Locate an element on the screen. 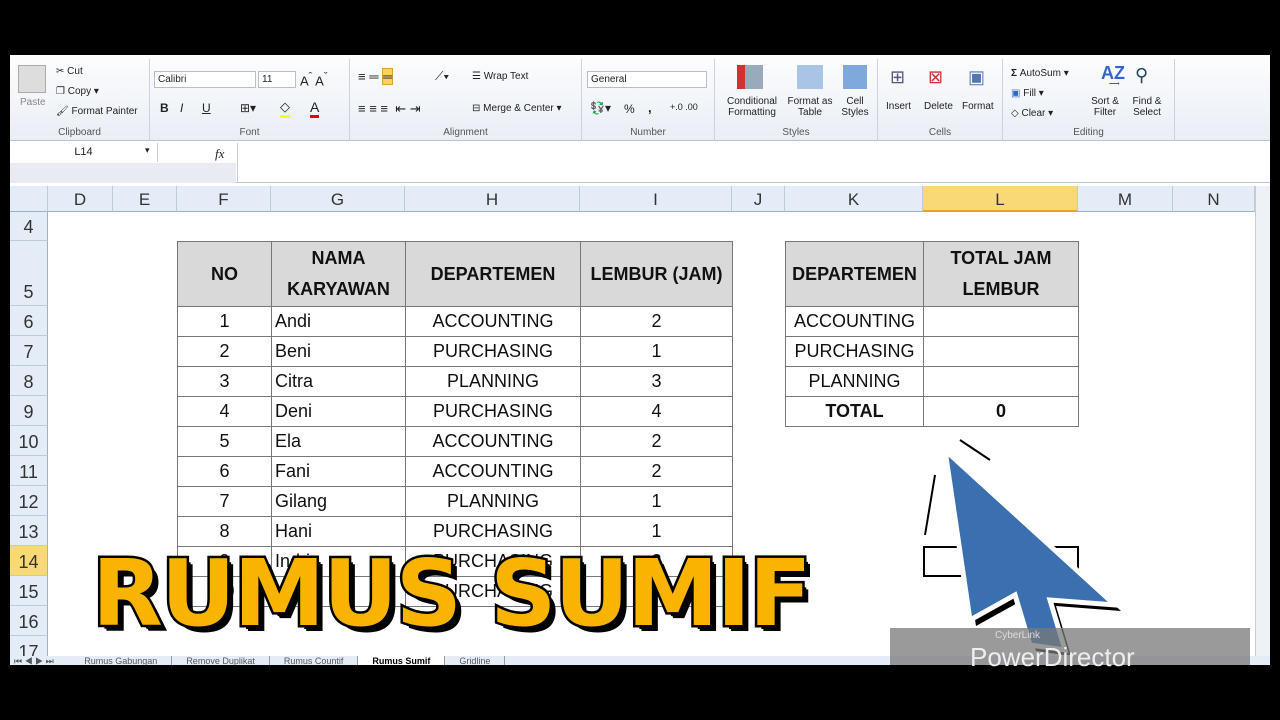 The height and width of the screenshot is (720, 1280). column-header-L: L is located at coordinates (1000, 199).